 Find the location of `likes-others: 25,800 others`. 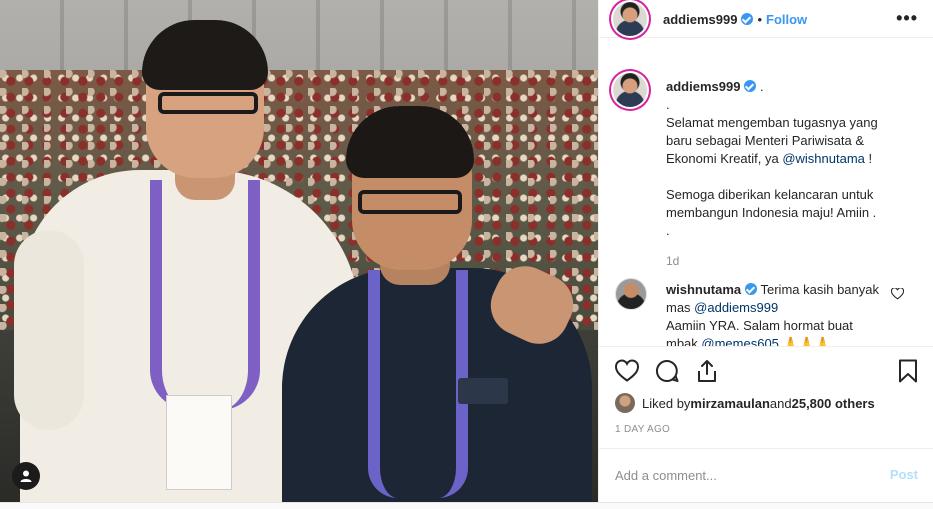

likes-others: 25,800 others is located at coordinates (833, 403).